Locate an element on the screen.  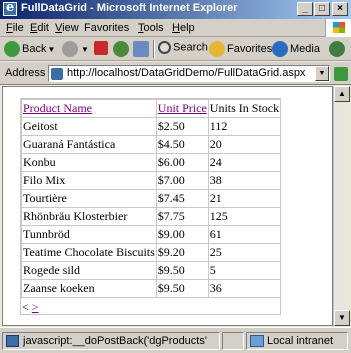
cell-units-in-stock: 112 is located at coordinates (244, 126).